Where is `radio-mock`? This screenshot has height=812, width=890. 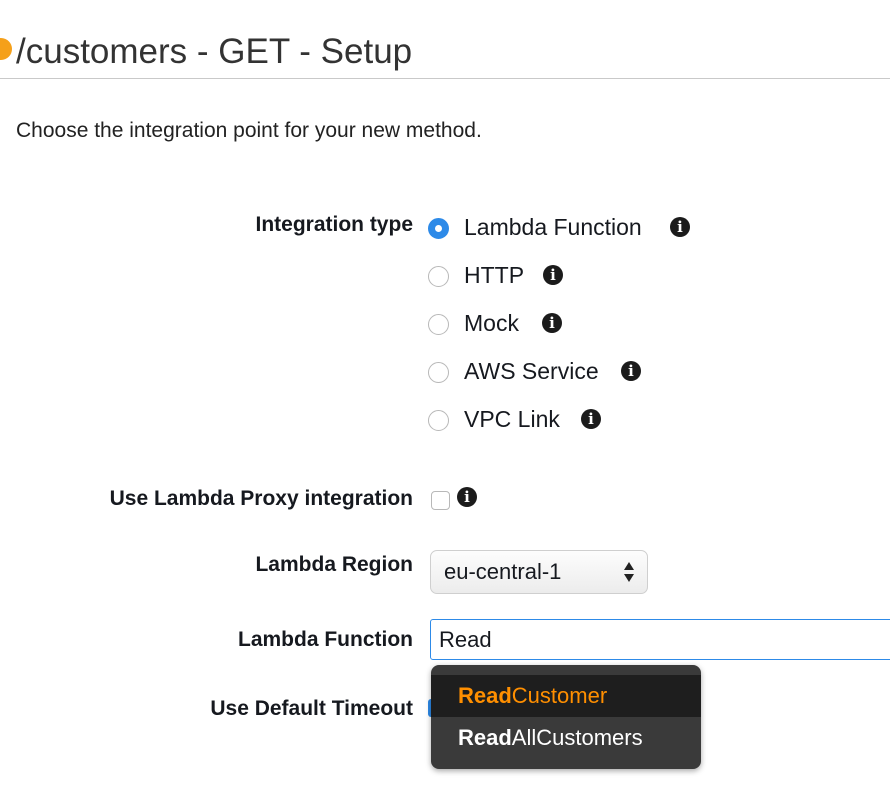
radio-mock is located at coordinates (438, 324).